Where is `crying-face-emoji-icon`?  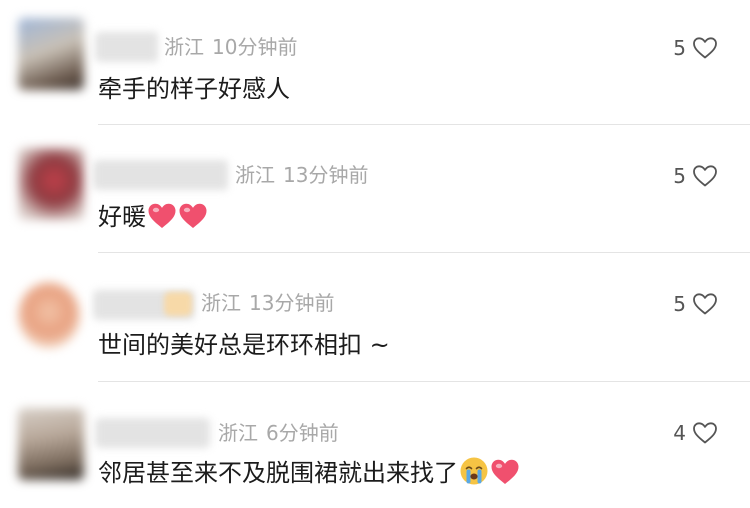 crying-face-emoji-icon is located at coordinates (474, 475).